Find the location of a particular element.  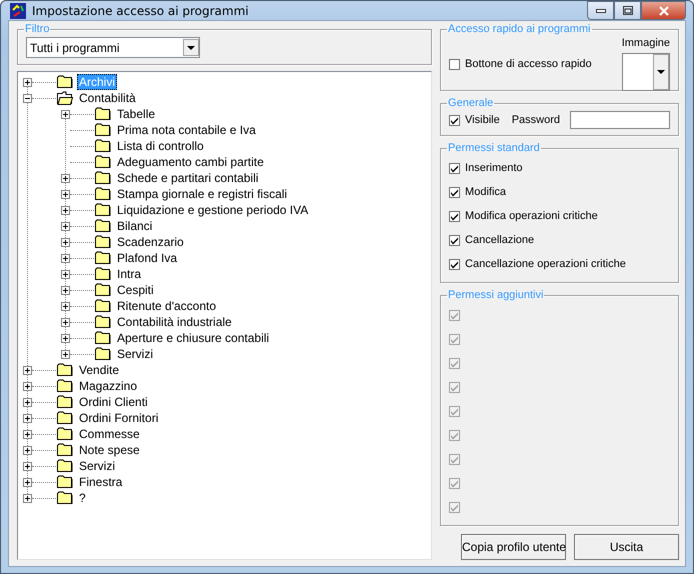

checkbox-label: Modifica is located at coordinates (485, 192).